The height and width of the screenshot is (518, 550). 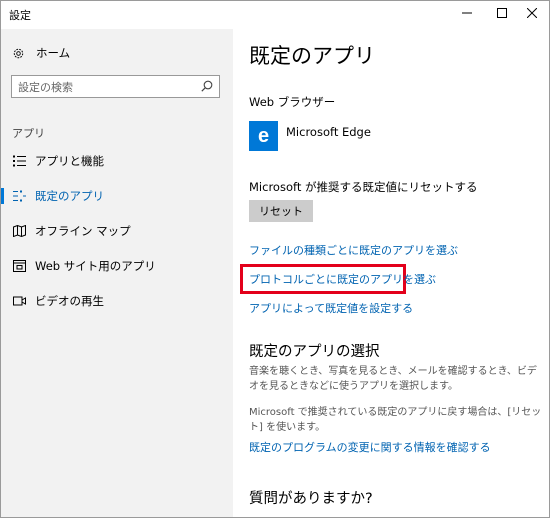 What do you see at coordinates (69, 196) in the screenshot?
I see `sidebar-item-label: 既定のアプリ` at bounding box center [69, 196].